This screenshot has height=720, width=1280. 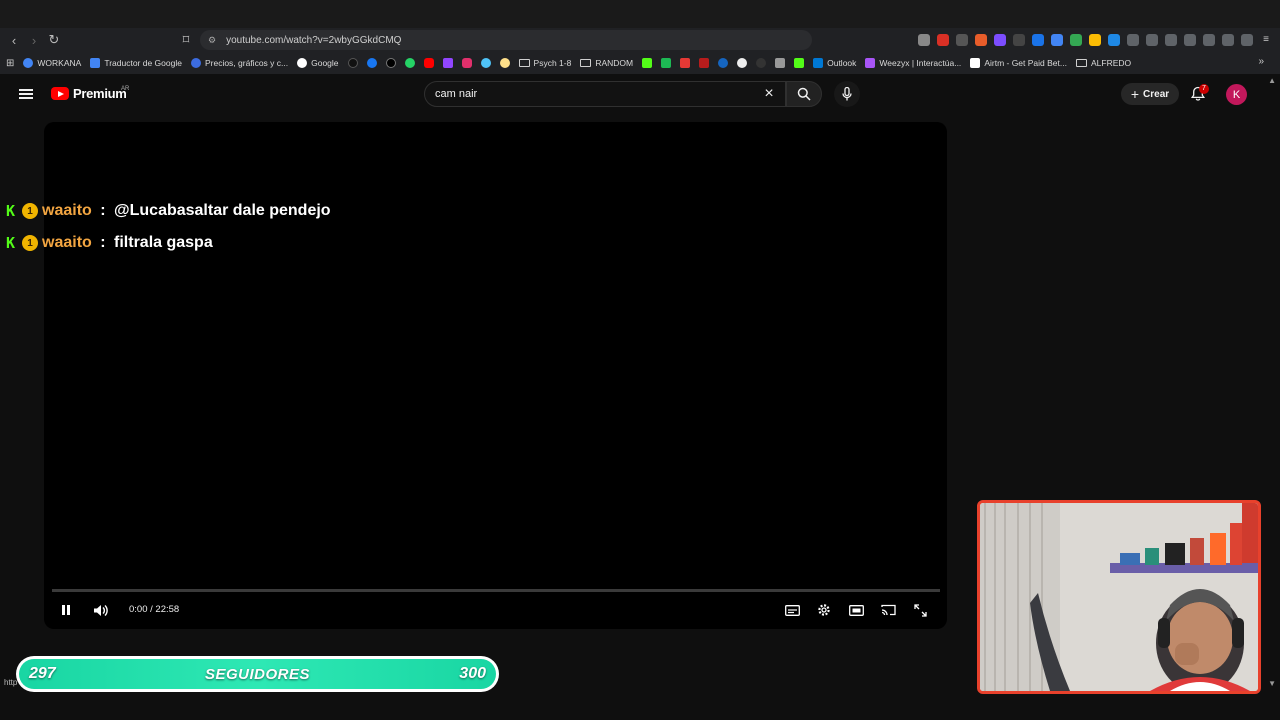 What do you see at coordinates (1133, 40) in the screenshot?
I see `extensions-puzzle-icon` at bounding box center [1133, 40].